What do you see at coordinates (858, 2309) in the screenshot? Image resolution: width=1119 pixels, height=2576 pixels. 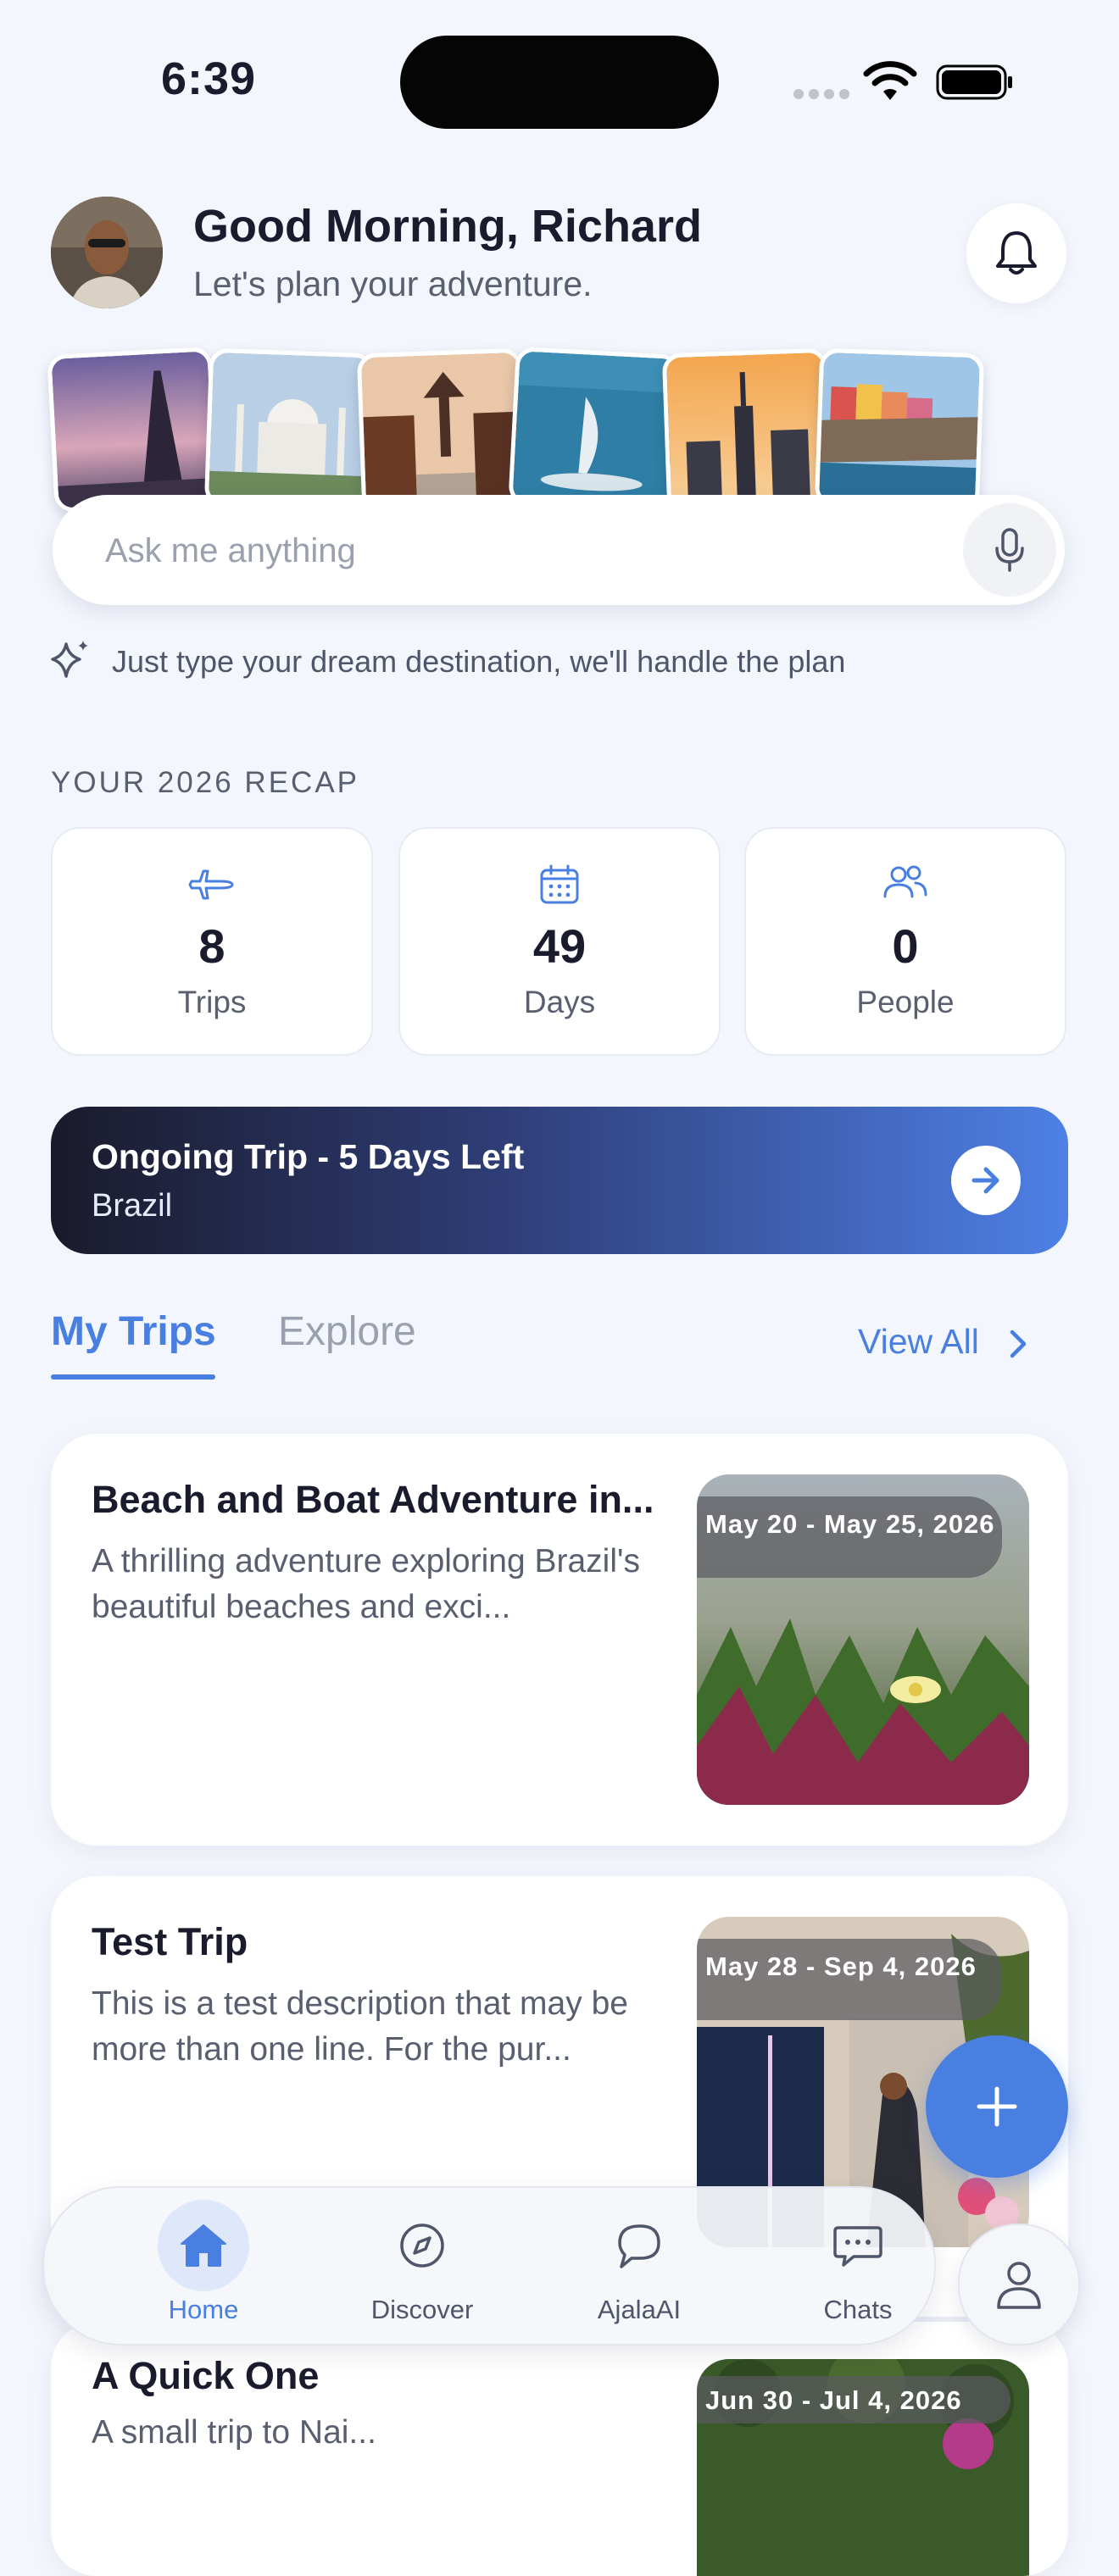 I see `nav-label-chats: Chats` at bounding box center [858, 2309].